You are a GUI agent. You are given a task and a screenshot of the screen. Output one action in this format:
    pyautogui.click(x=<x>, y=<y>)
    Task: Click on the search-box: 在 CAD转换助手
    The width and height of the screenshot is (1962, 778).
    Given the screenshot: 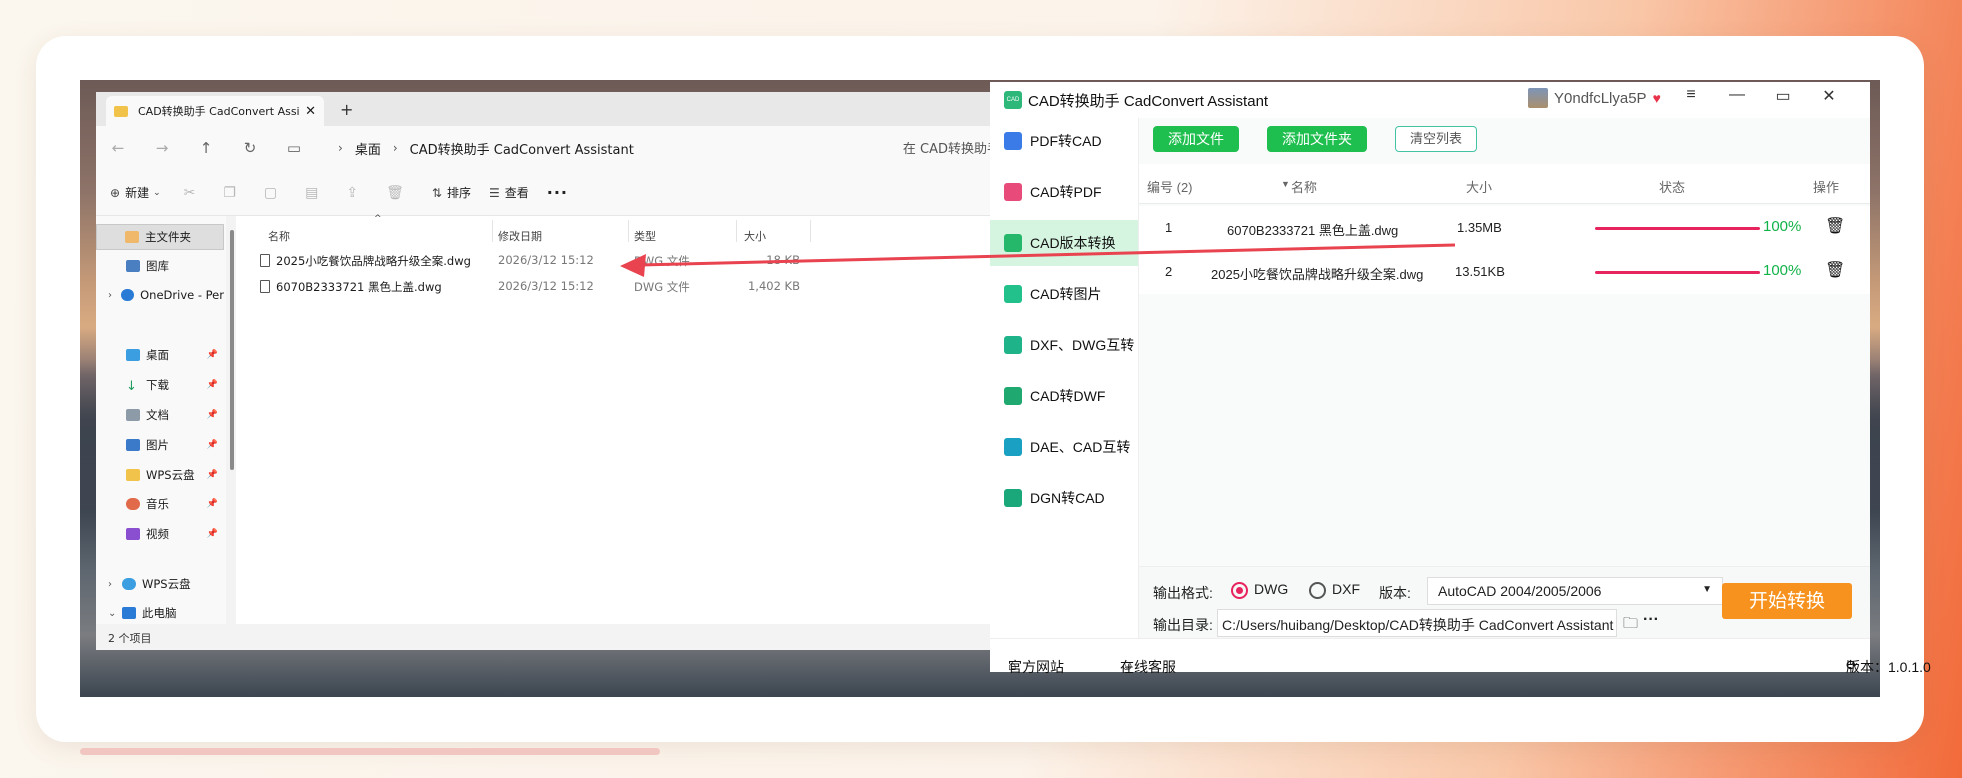 What is the action you would take?
    pyautogui.click(x=951, y=147)
    